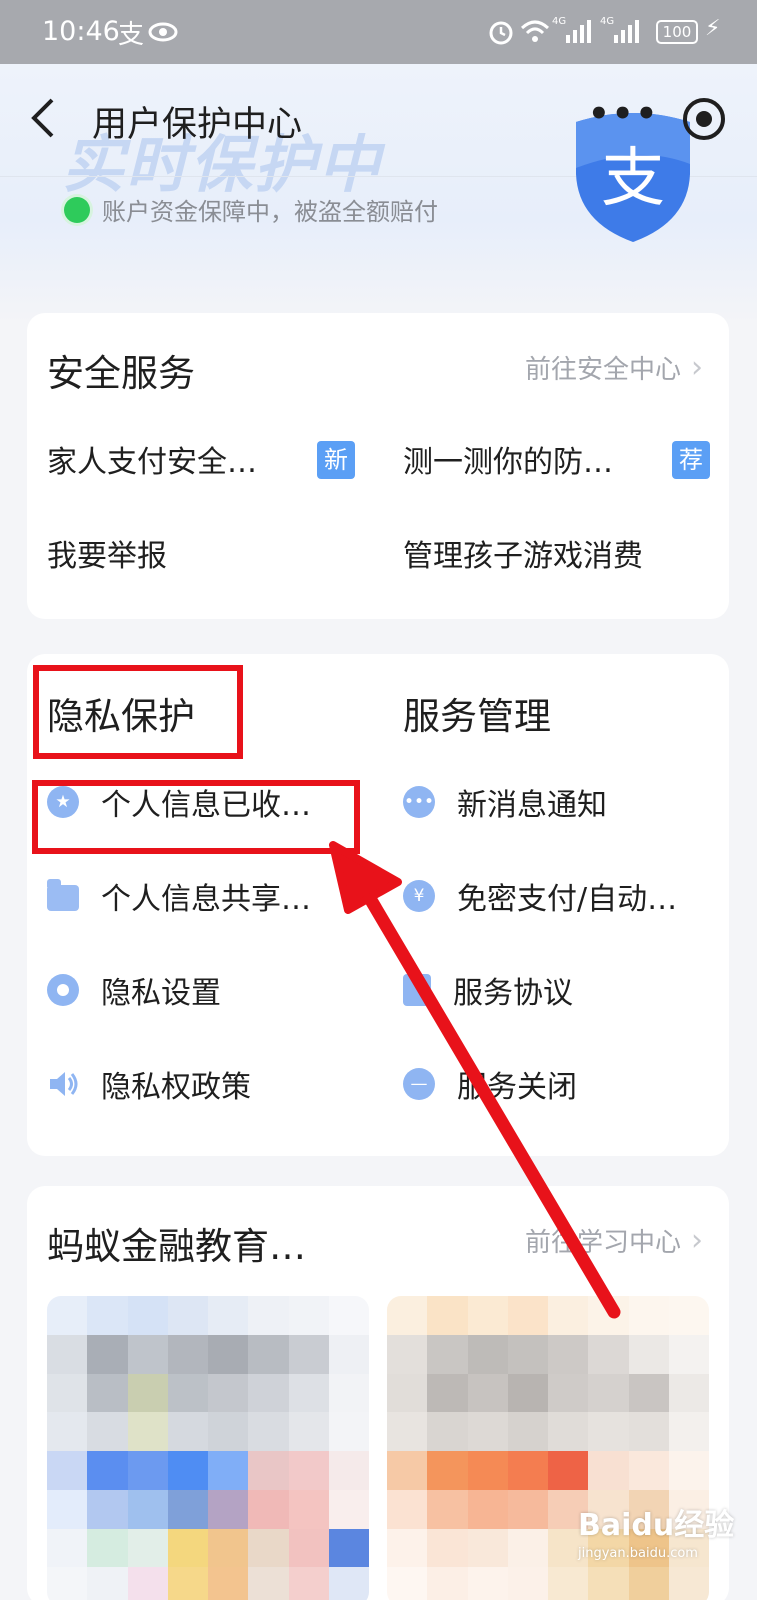 Image resolution: width=757 pixels, height=1600 pixels. Describe the element at coordinates (638, 1553) in the screenshot. I see `watermark-subtext: jingyan.baidu.com` at that location.